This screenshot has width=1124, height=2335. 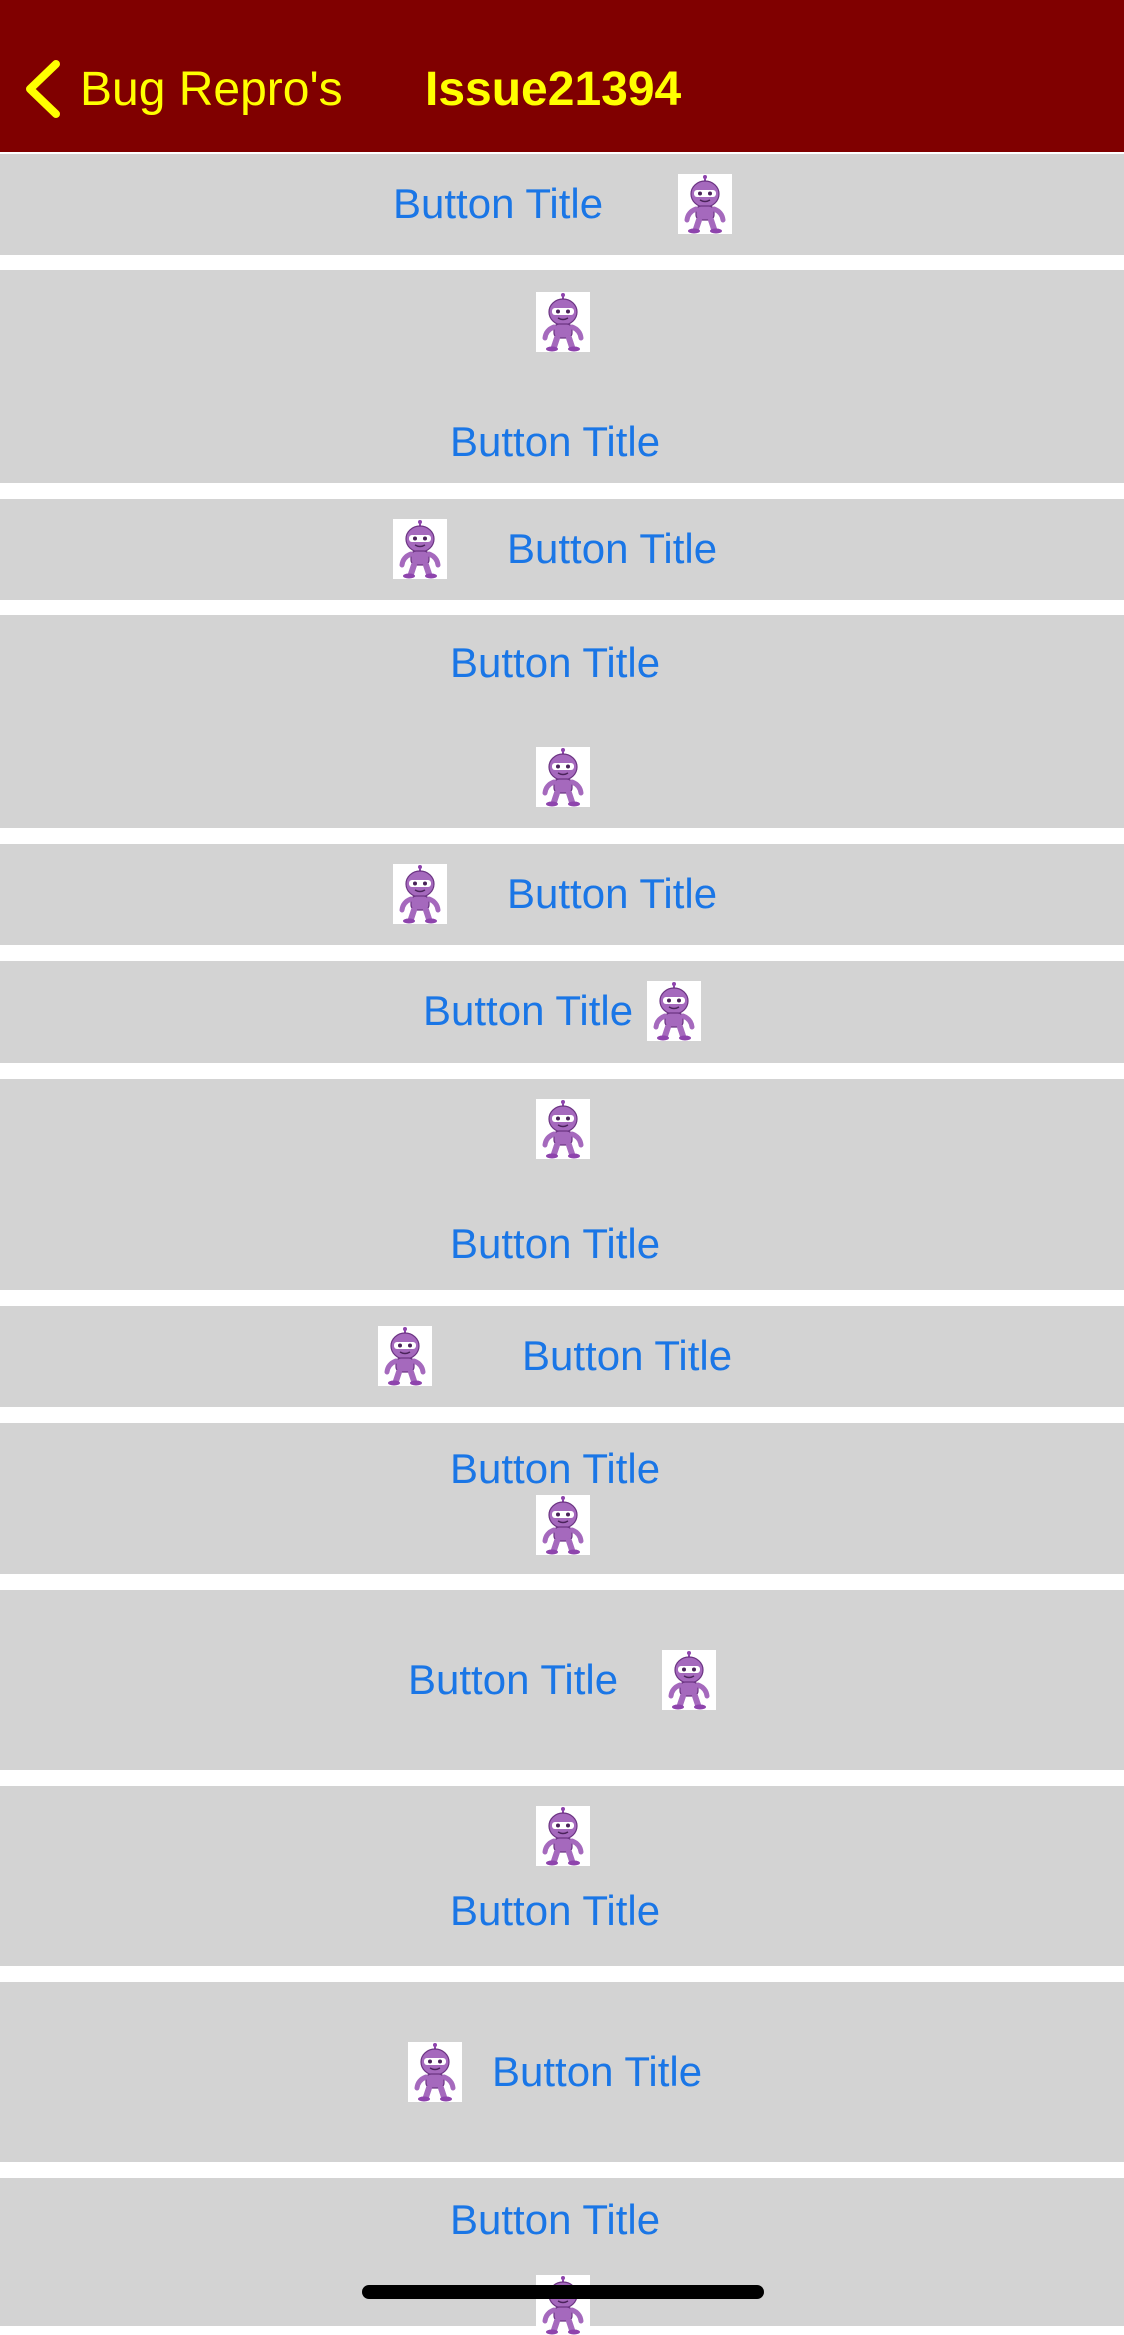 I want to click on chevron-left-icon, so click(x=42, y=89).